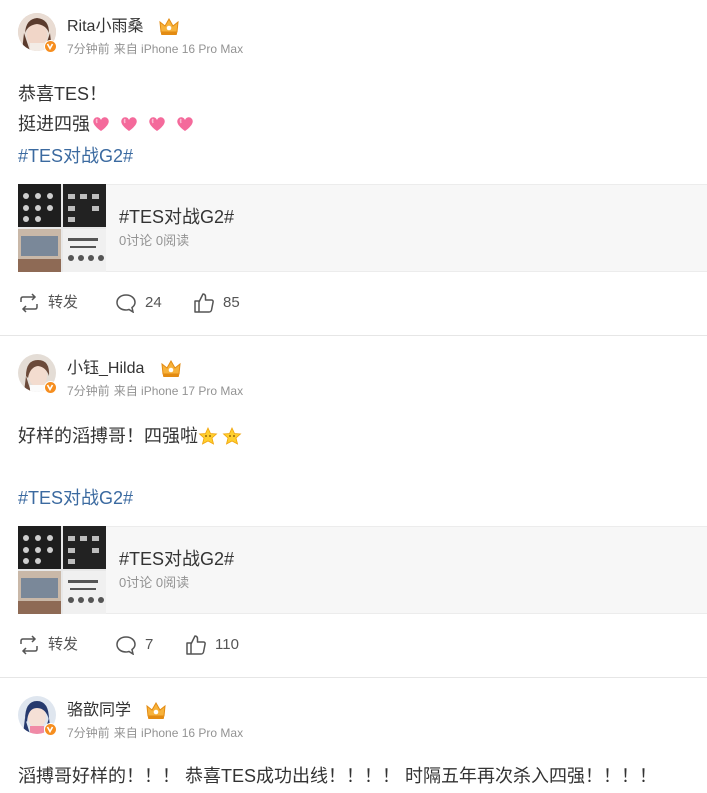 This screenshot has height=793, width=707. I want to click on like-count: 110, so click(227, 644).